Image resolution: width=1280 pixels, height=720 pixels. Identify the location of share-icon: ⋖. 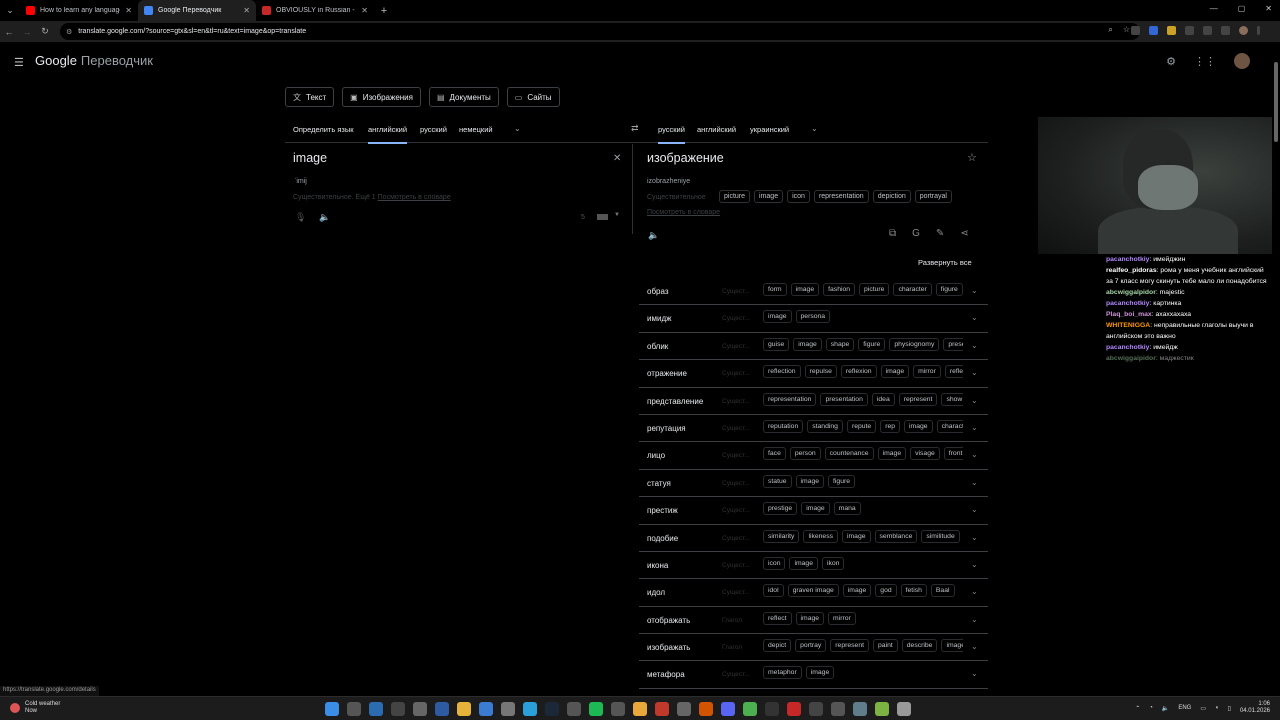
(964, 233).